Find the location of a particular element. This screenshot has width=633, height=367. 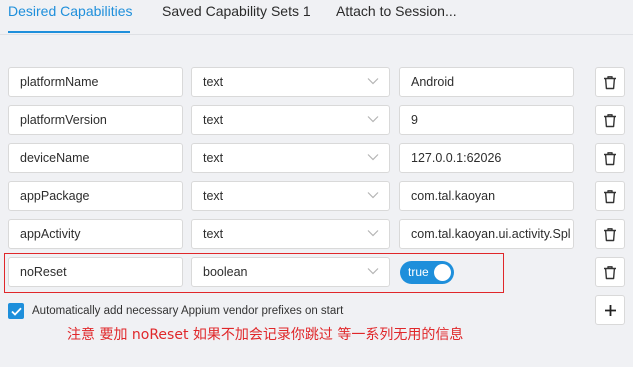

capability-name-input: appActivity is located at coordinates (95, 234).